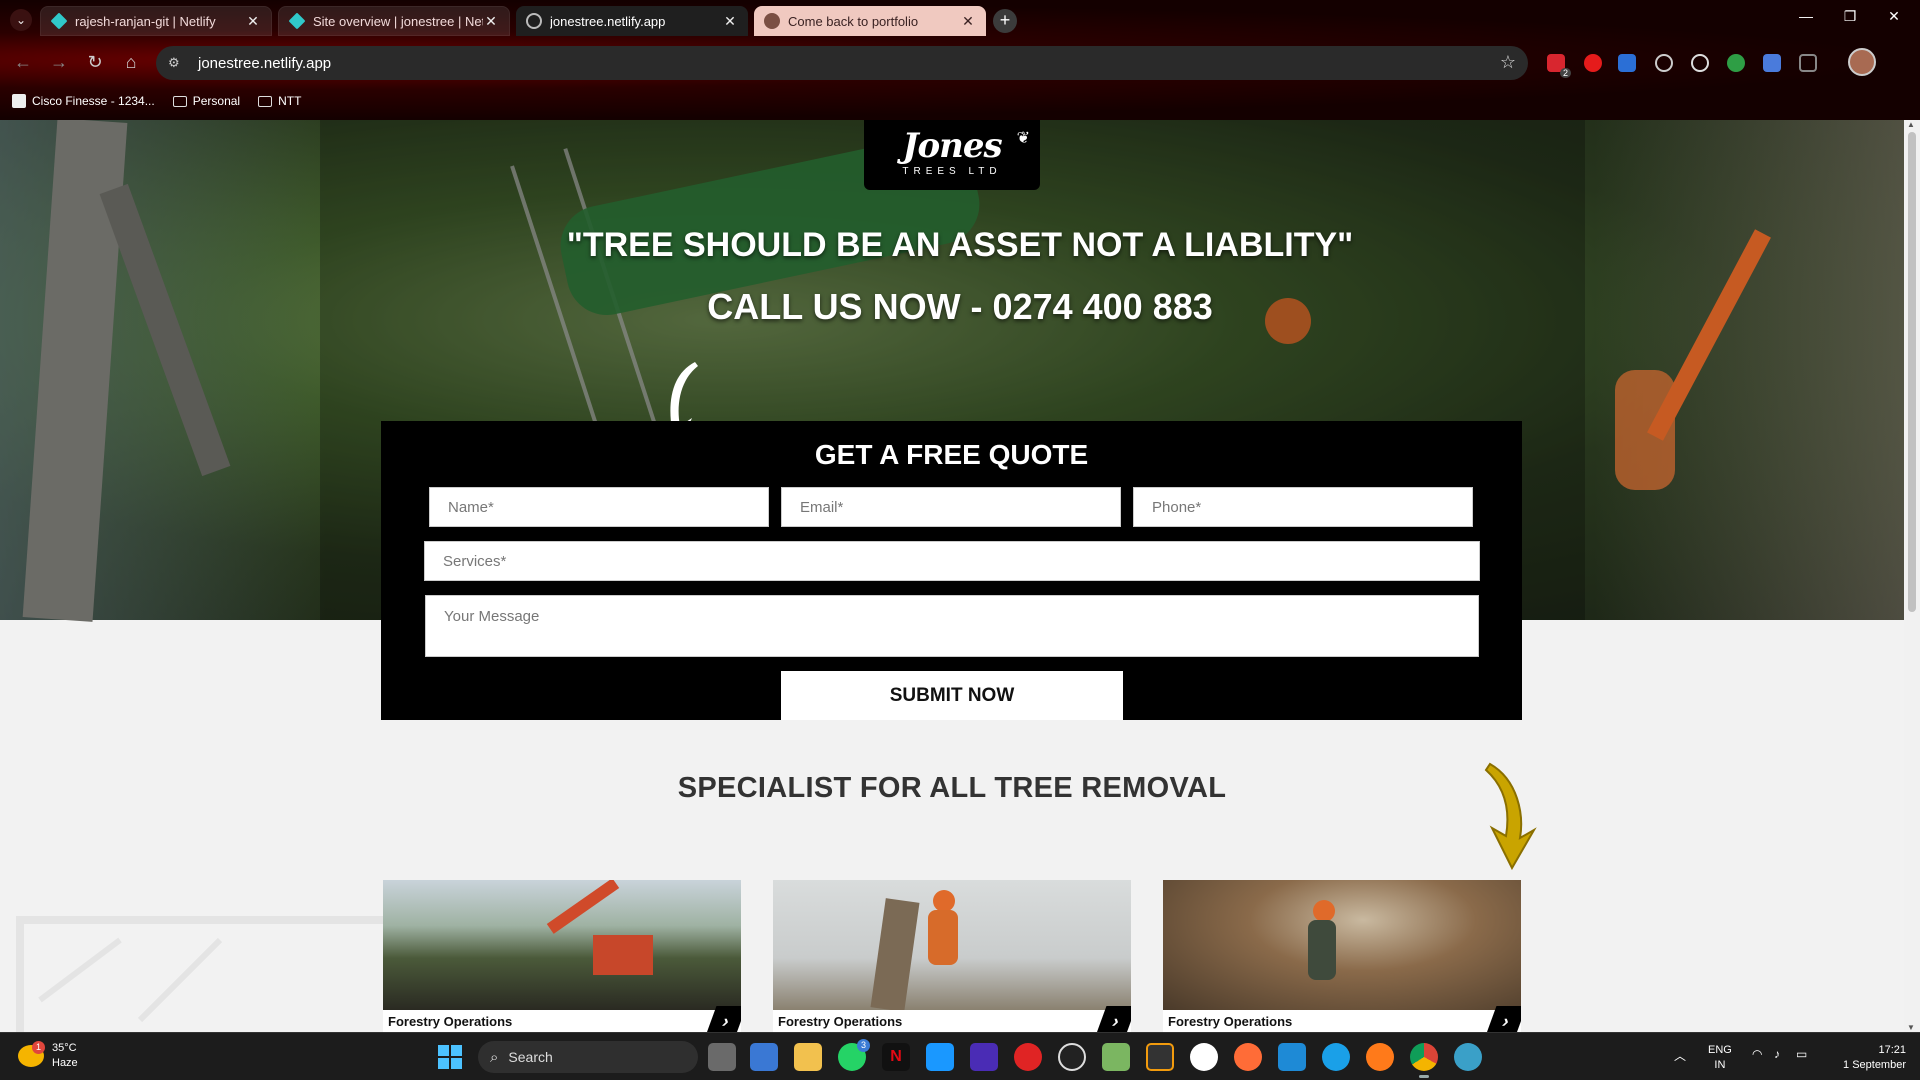 The image size is (1920, 1080). I want to click on chrome-icon, so click(1424, 1057).